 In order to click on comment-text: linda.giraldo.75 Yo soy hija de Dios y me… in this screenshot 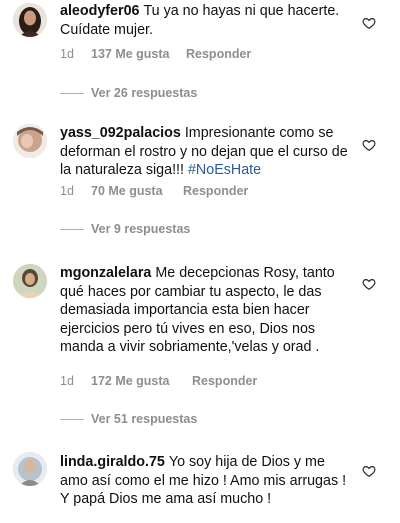, I will do `click(205, 481)`.